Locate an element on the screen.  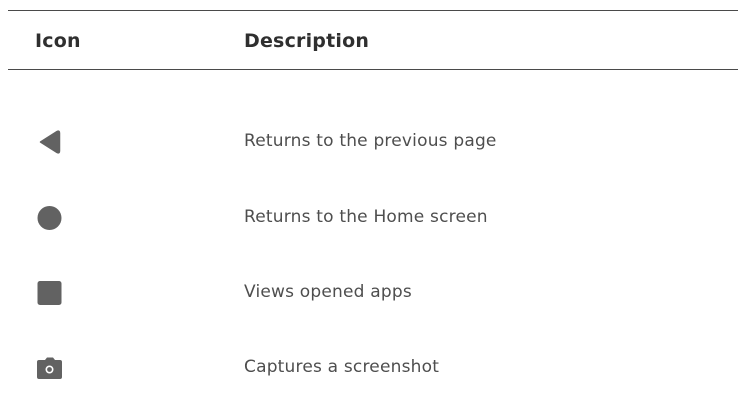
home-circle-icon is located at coordinates (50, 218).